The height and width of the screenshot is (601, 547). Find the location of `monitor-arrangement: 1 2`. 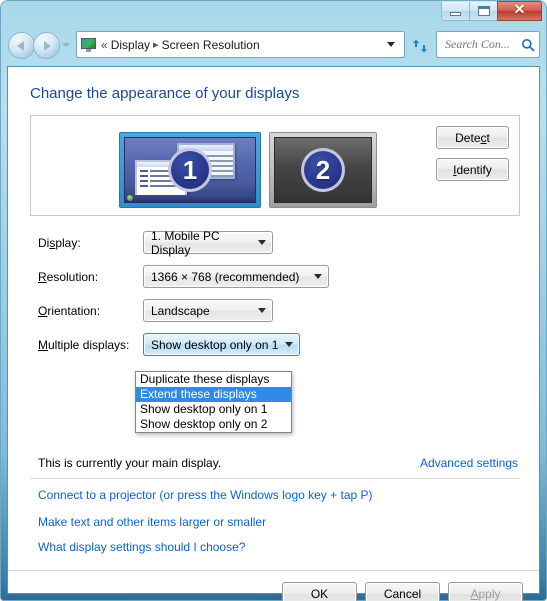

monitor-arrangement: 1 2 is located at coordinates (248, 170).